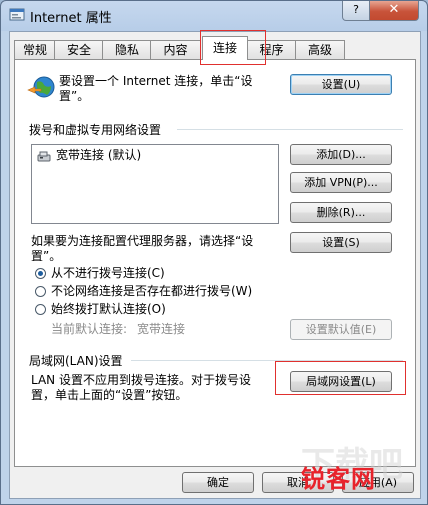 Image resolution: width=428 pixels, height=505 pixels. Describe the element at coordinates (74, 96) in the screenshot. I see `setup-description-line2: 置”。` at that location.